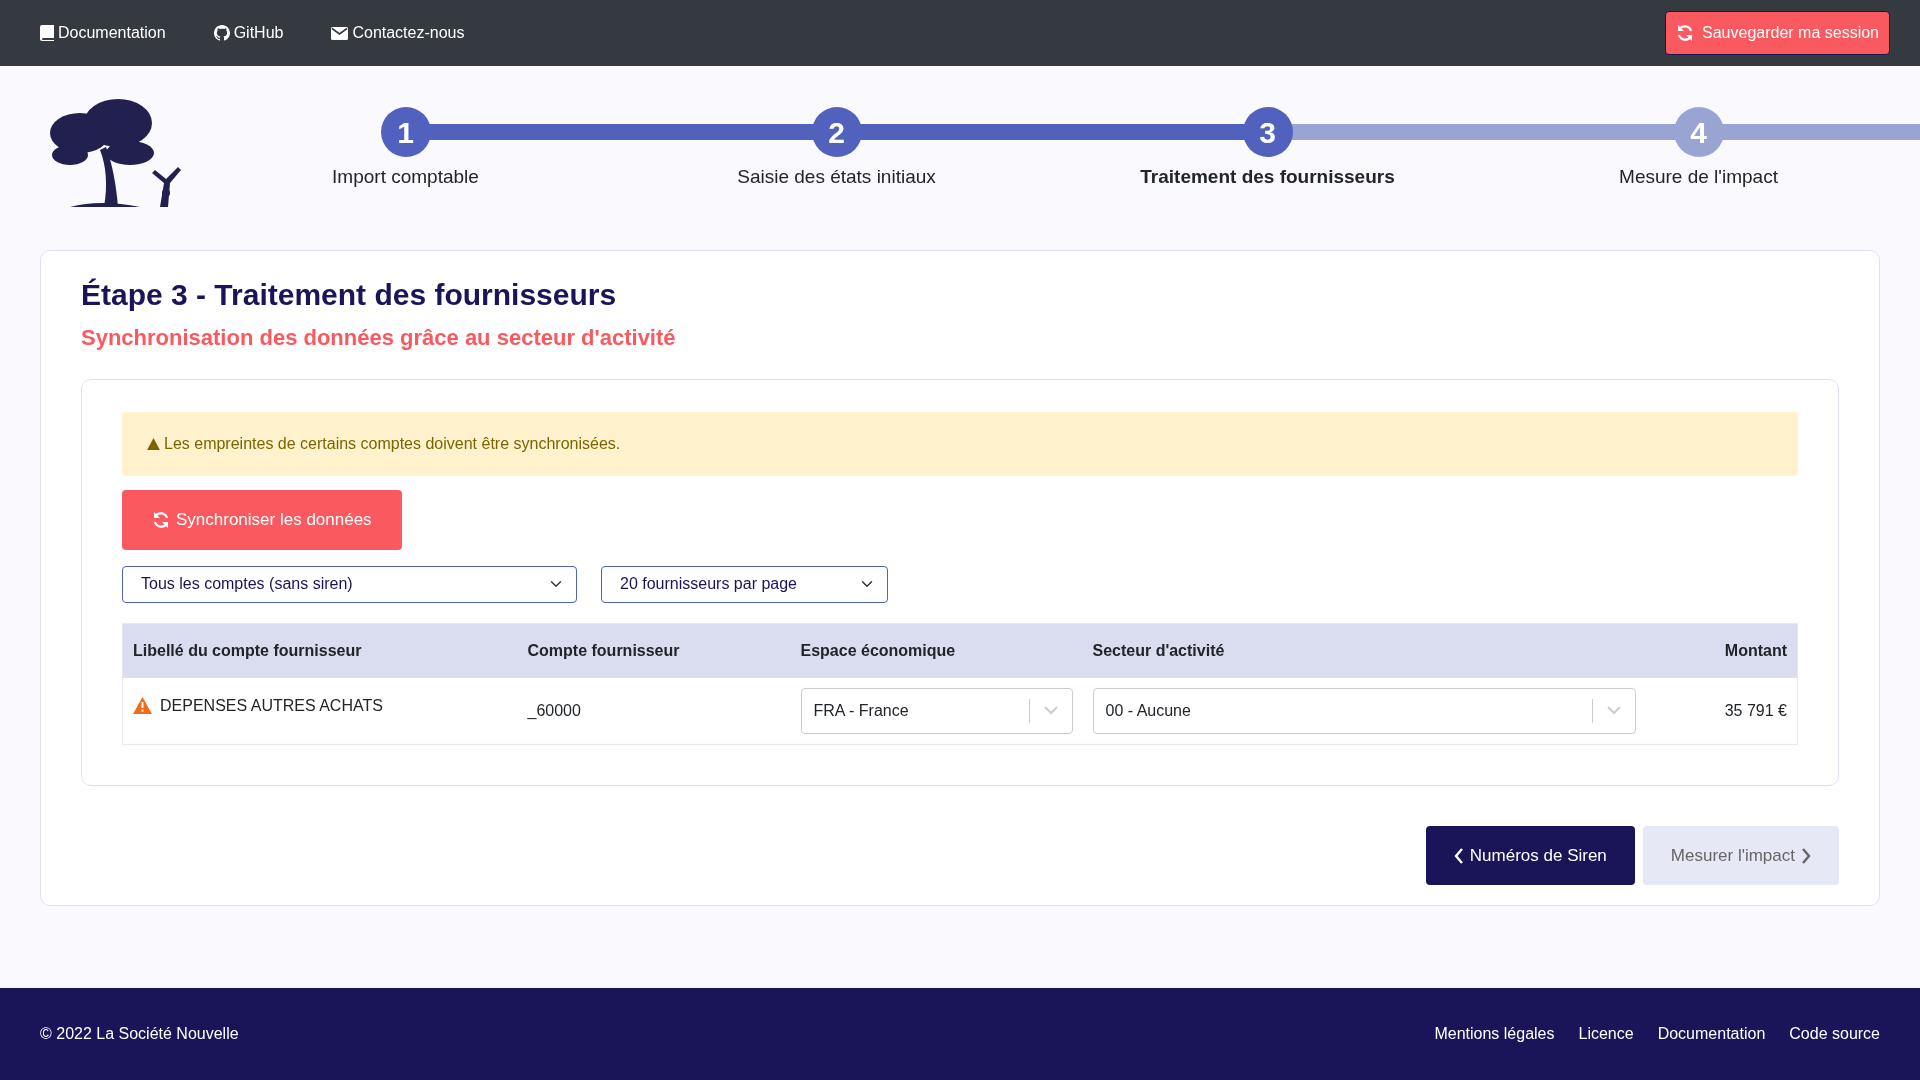  I want to click on footer-link: Licence, so click(1606, 1034).